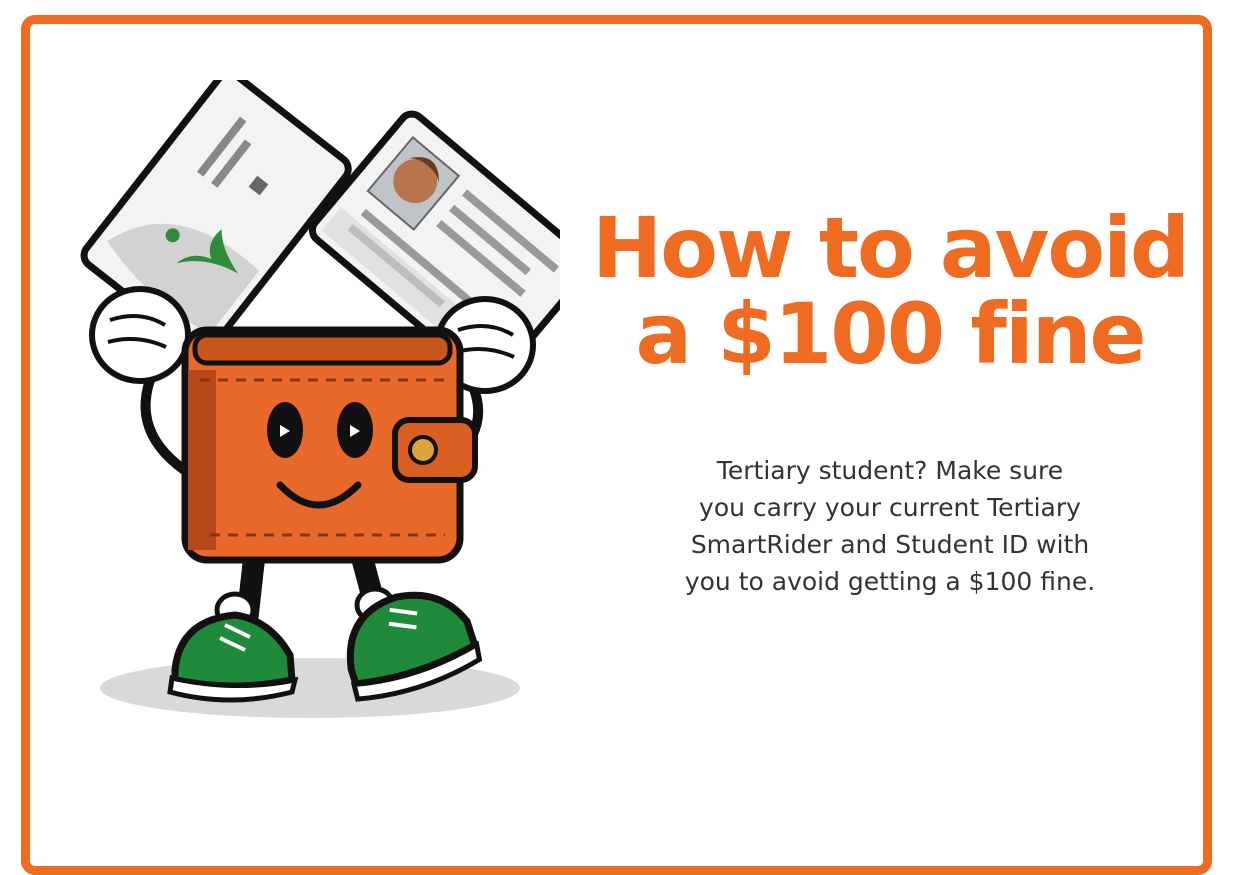 The width and height of the screenshot is (1233, 875). I want to click on wallet-body, so click(329, 445).